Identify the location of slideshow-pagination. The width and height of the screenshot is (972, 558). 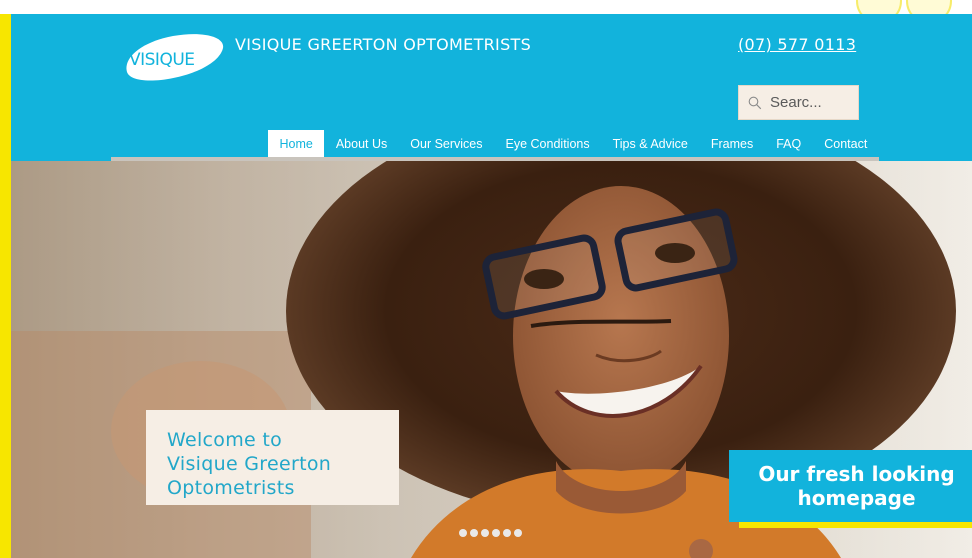
(490, 533).